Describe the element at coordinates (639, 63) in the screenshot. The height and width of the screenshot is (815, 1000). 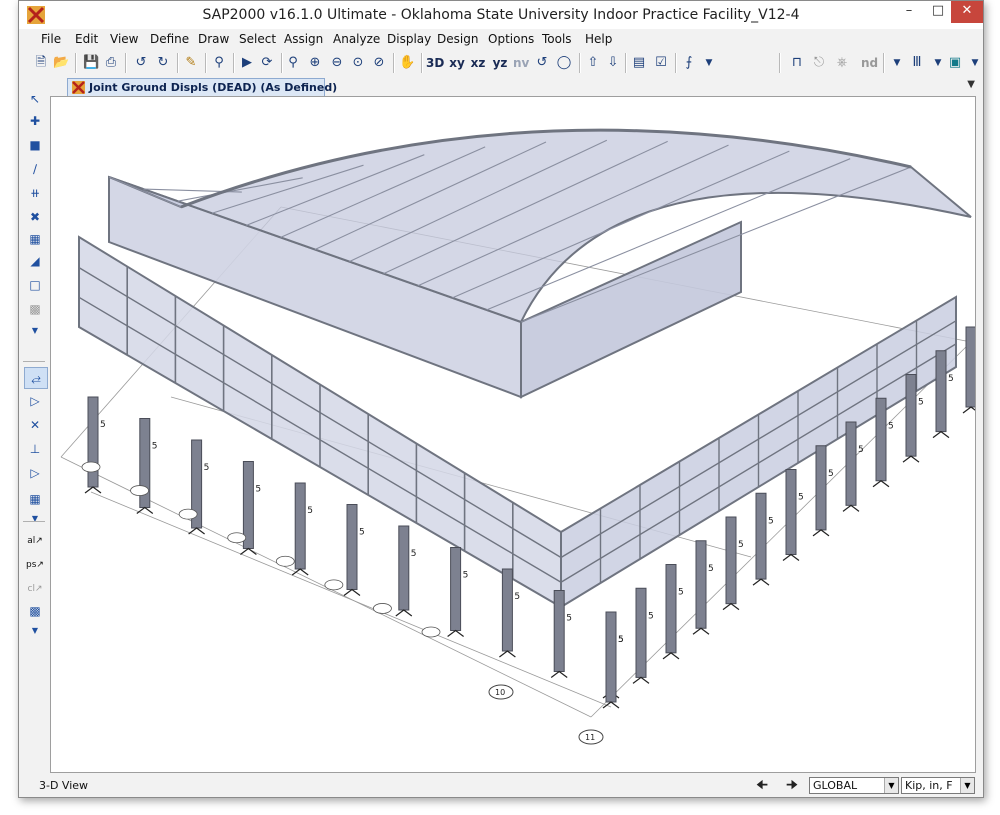
I see `display-options-icon: ▤` at that location.